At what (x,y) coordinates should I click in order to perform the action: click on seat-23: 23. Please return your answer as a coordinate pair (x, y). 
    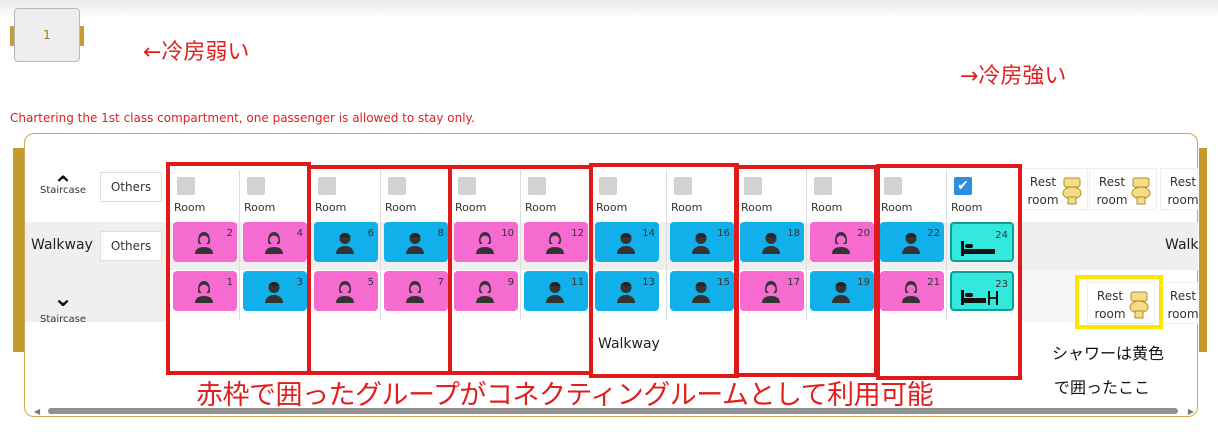
    Looking at the image, I should click on (982, 291).